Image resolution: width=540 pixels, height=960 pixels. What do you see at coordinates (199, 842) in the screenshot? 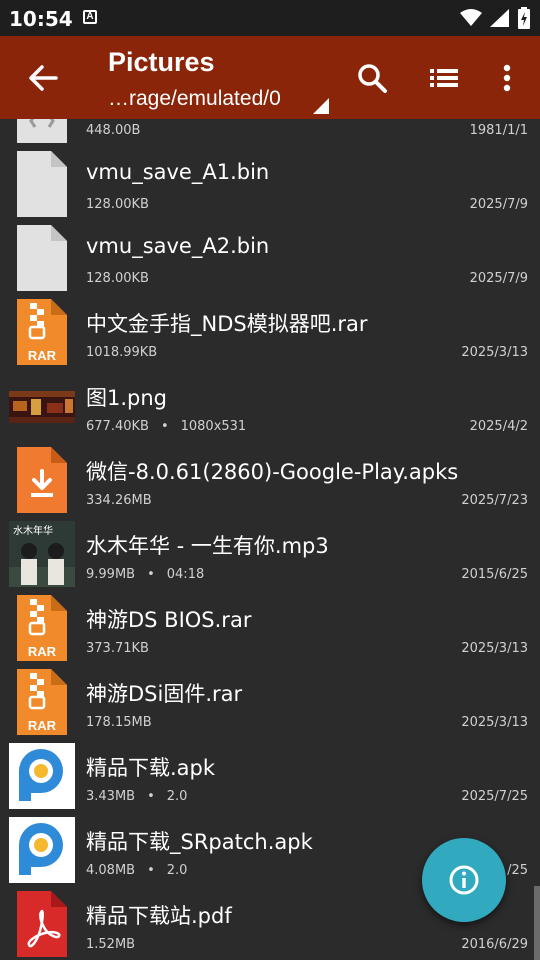
I see `file-name: 精品下载_SRpatch.apk` at bounding box center [199, 842].